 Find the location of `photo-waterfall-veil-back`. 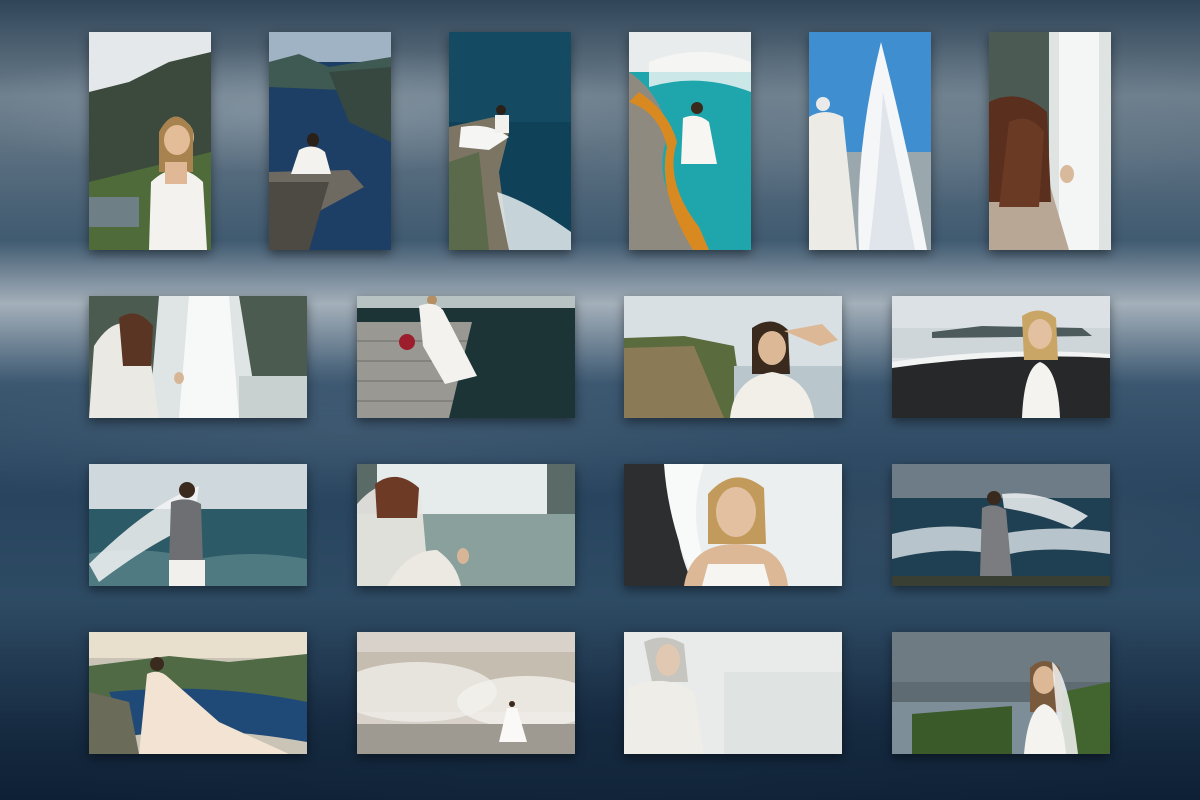

photo-waterfall-veil-back is located at coordinates (466, 525).